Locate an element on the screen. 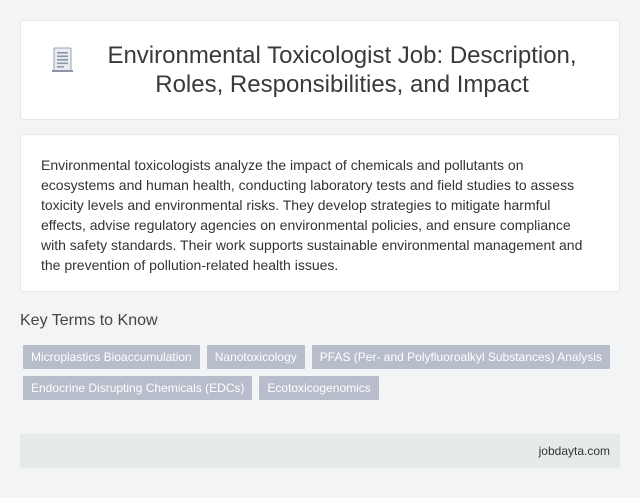  key-terms-heading: Key Terms to Know is located at coordinates (89, 320).